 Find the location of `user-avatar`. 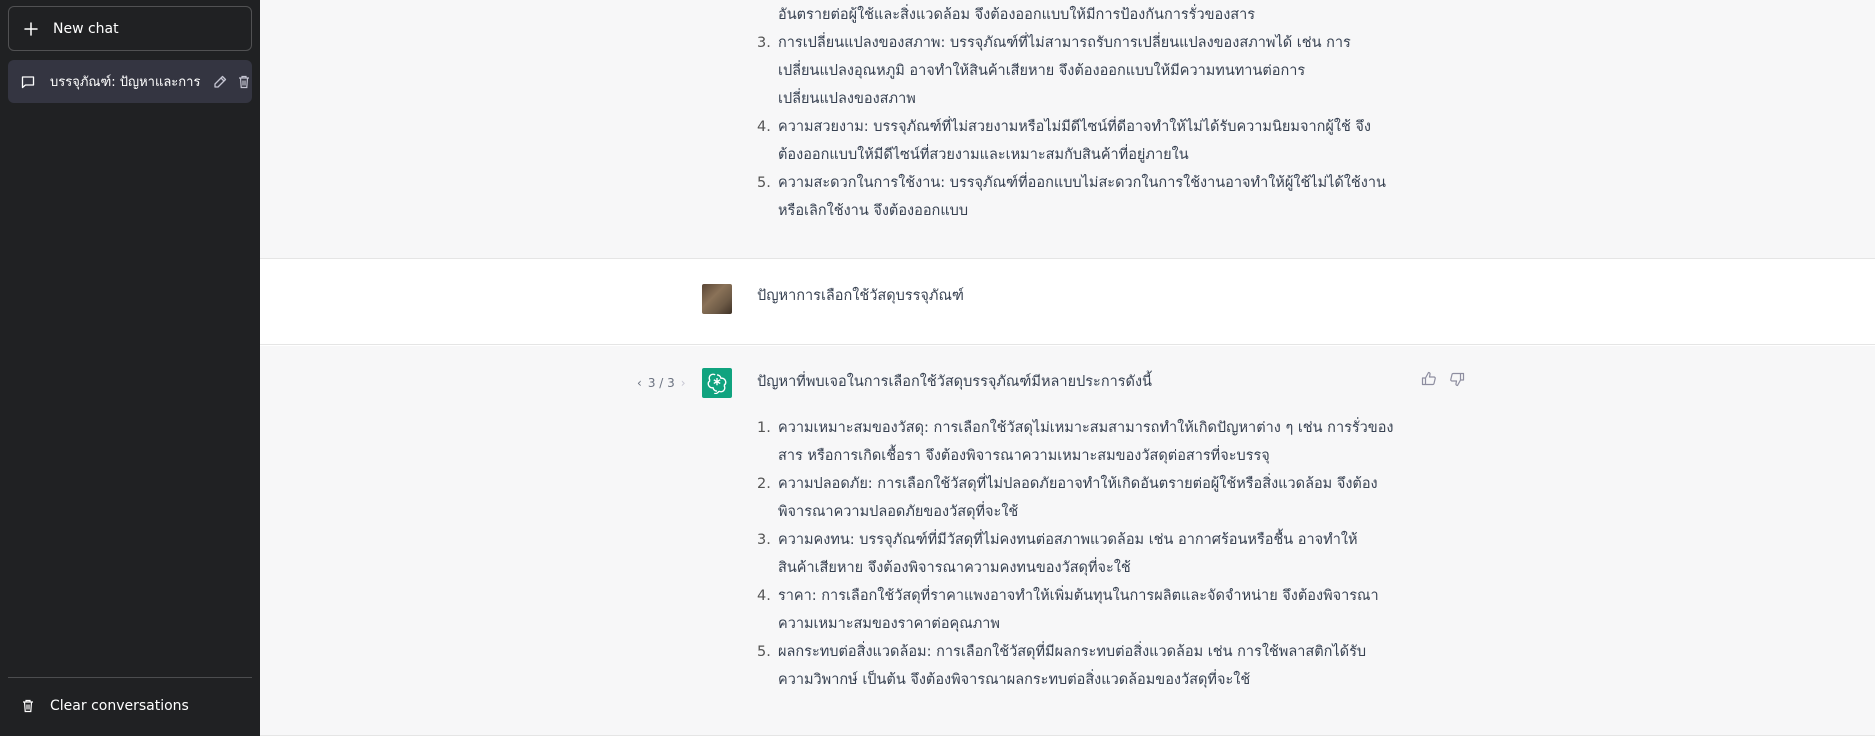

user-avatar is located at coordinates (717, 299).